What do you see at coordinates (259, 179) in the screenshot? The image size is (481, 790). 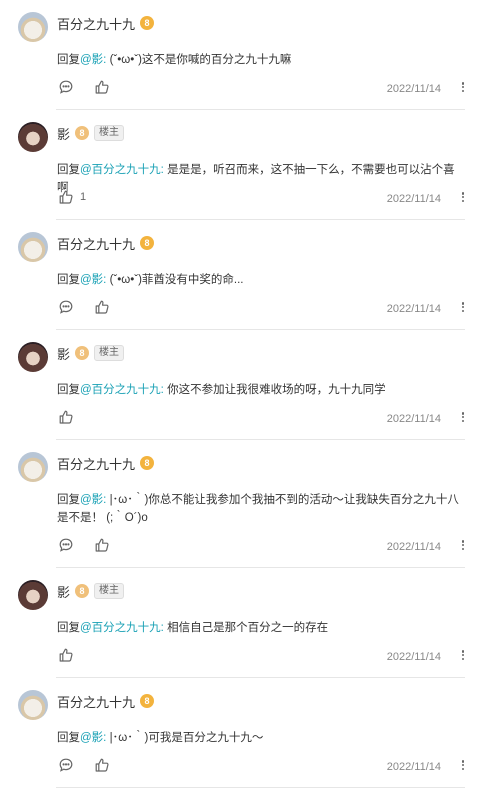 I see `comment-text: 回复@百分之九十九: 是是是，听召而来，这不抽一下么，不需要也可以沾个喜啊` at bounding box center [259, 179].